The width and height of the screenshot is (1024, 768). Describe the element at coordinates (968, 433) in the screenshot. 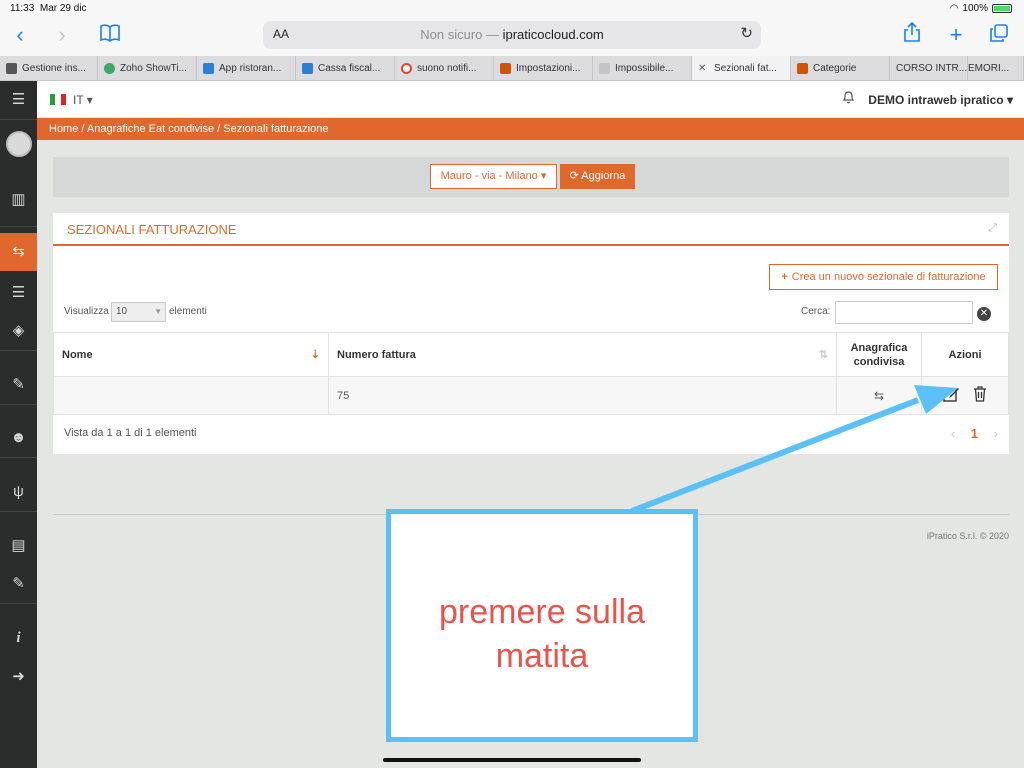

I see `pagination: ‹ 1 ›` at that location.